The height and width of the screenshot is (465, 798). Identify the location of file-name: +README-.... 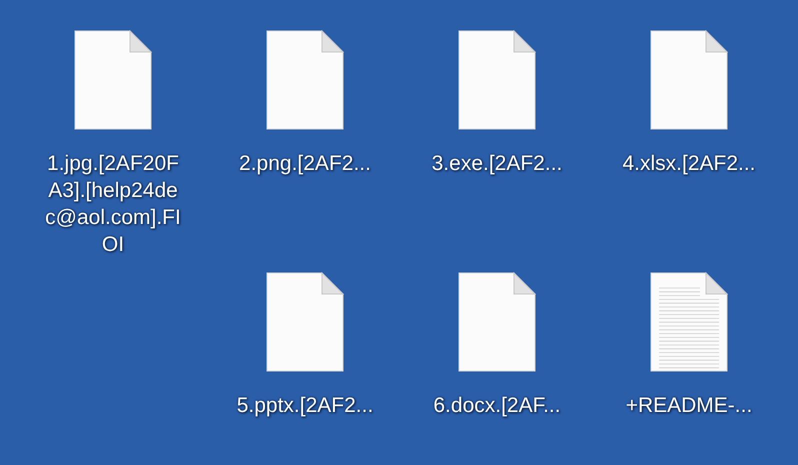
(689, 405).